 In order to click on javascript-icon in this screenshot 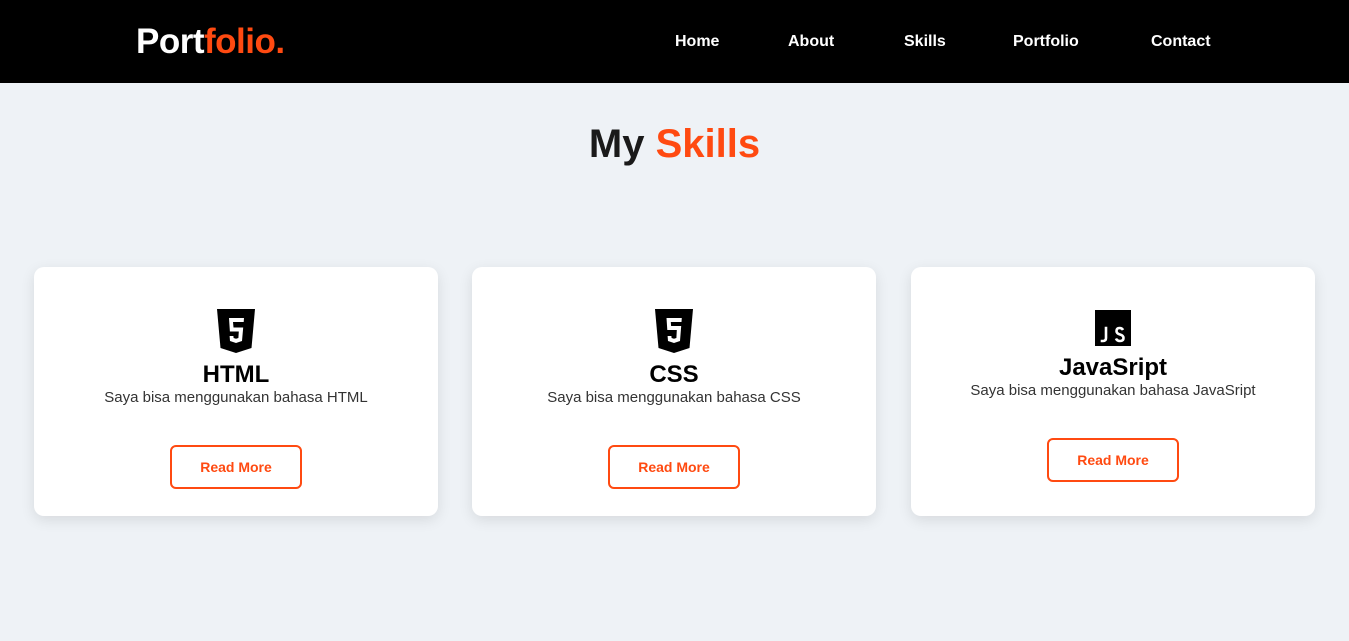, I will do `click(1113, 330)`.